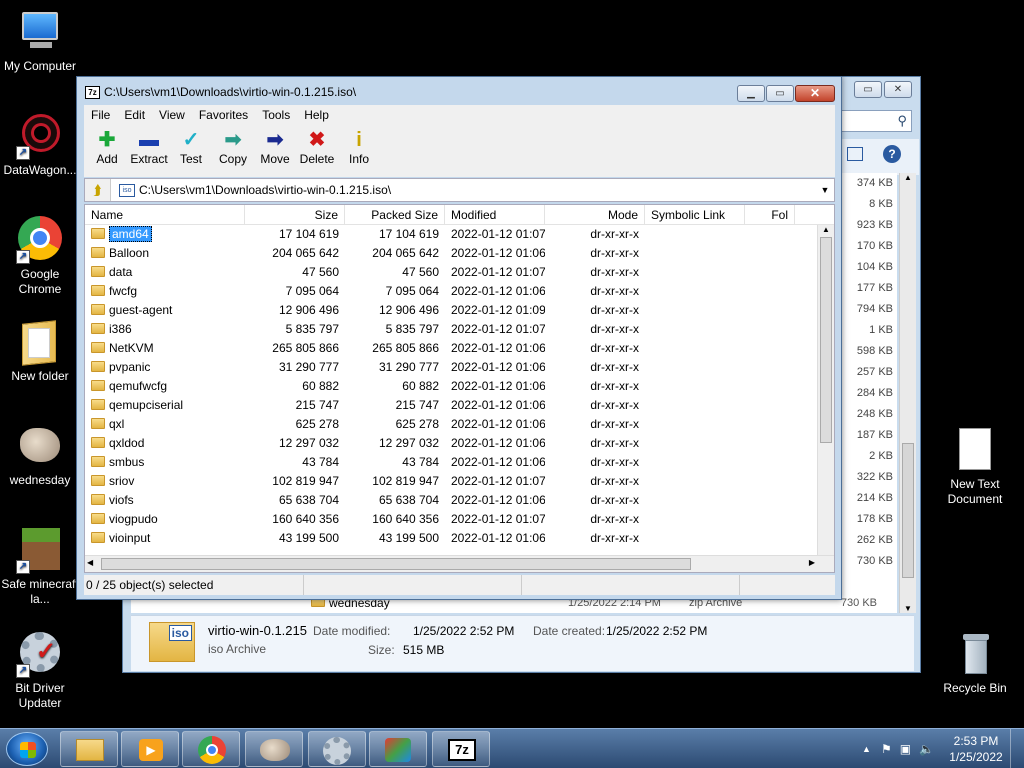 The image size is (1024, 768). I want to click on preview-pane-icon, so click(855, 154).